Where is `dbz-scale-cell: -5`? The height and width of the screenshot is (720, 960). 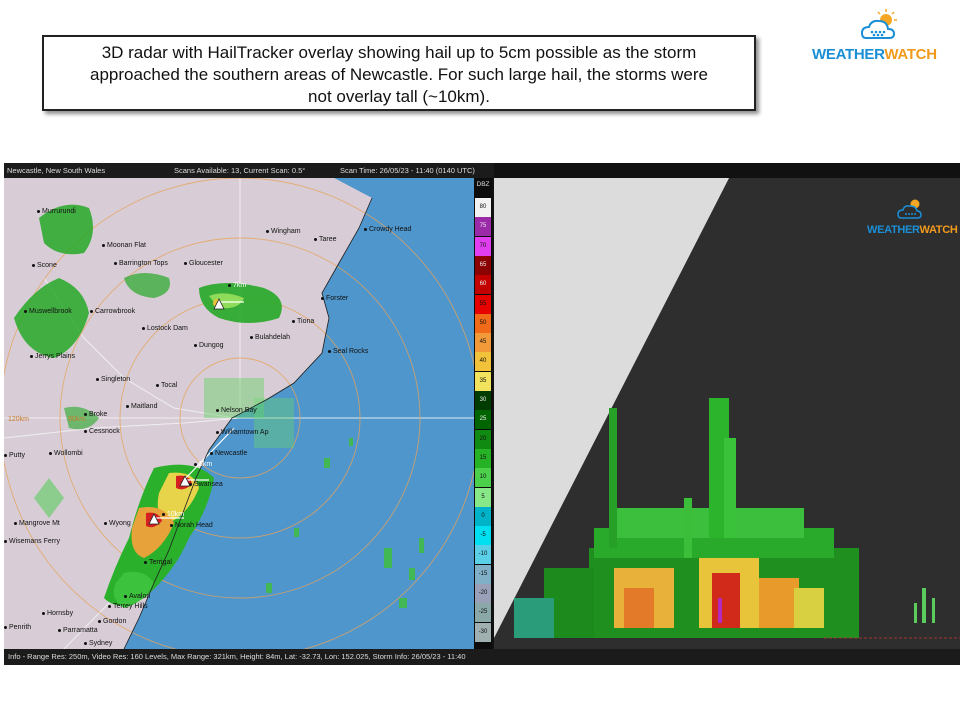 dbz-scale-cell: -5 is located at coordinates (483, 536).